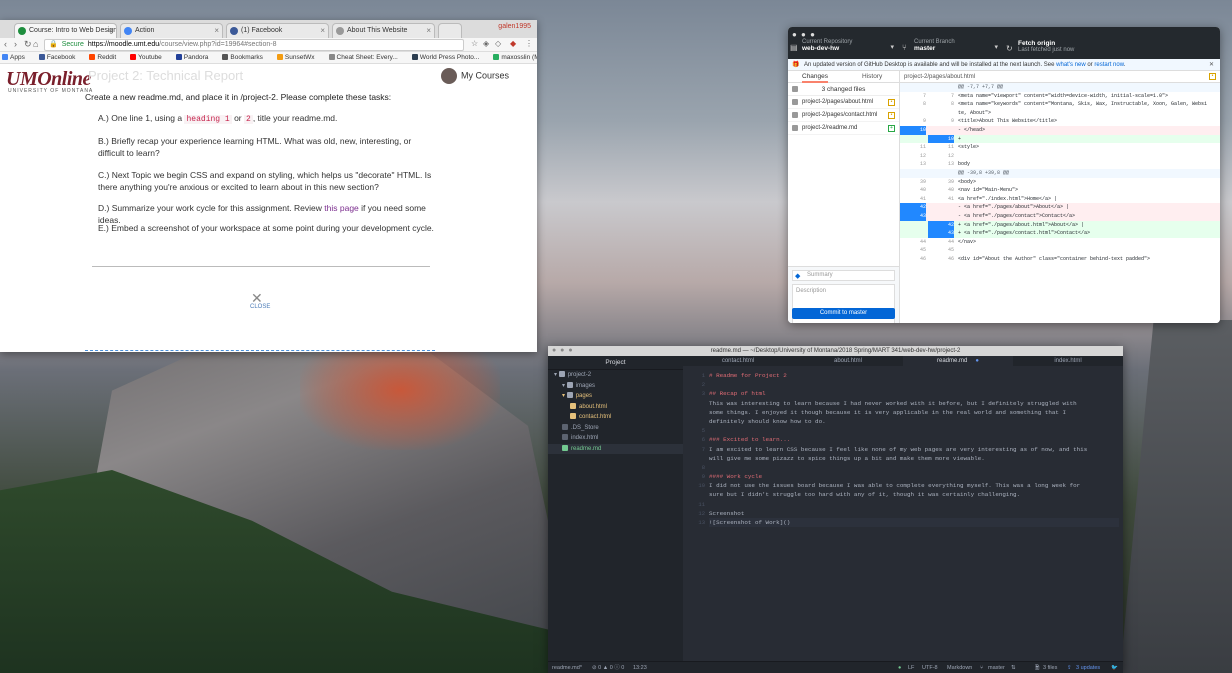 The width and height of the screenshot is (1232, 673). Describe the element at coordinates (795, 89) in the screenshot. I see `select-all-checkbox` at that location.